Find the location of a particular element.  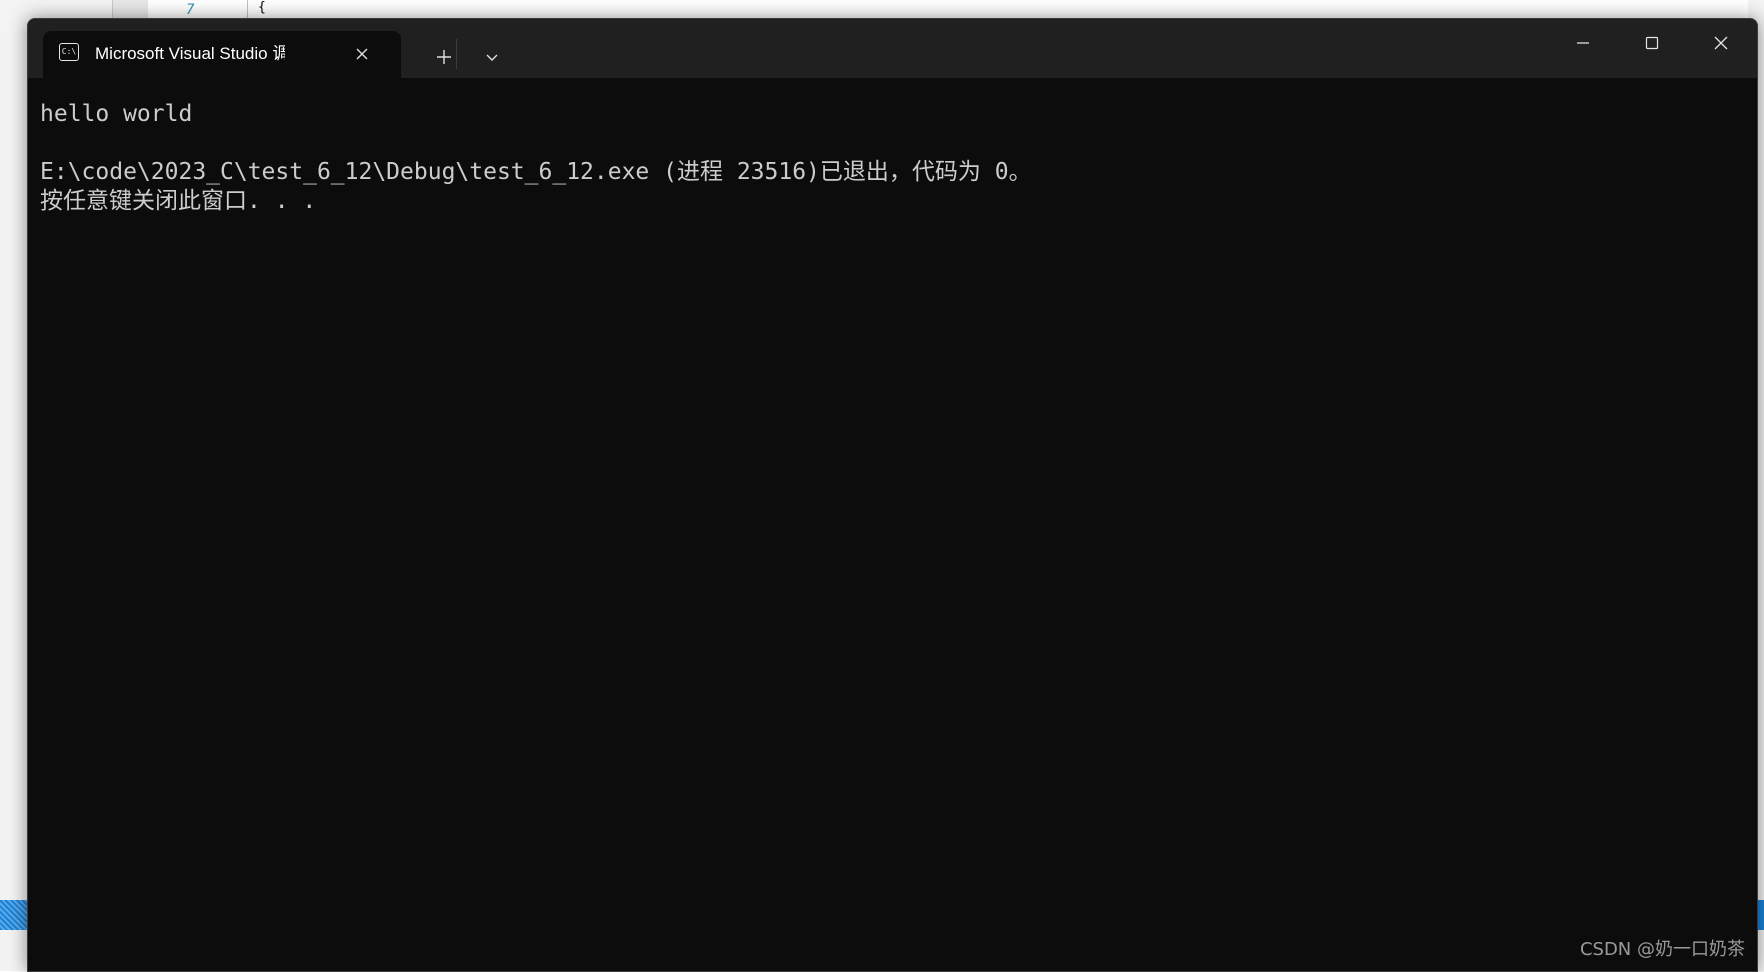

window-close-button is located at coordinates (1721, 43).